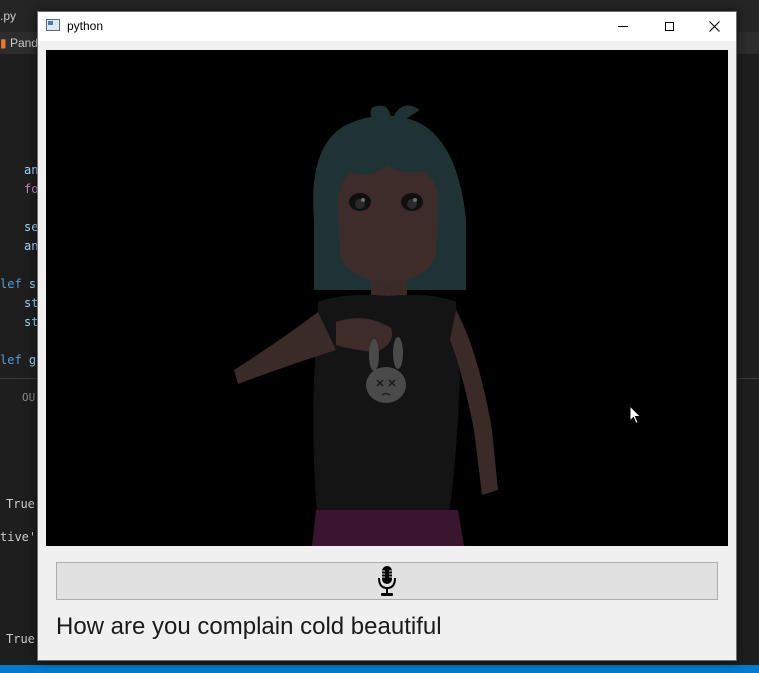 The width and height of the screenshot is (759, 673). What do you see at coordinates (635, 415) in the screenshot?
I see `mouse-cursor-icon` at bounding box center [635, 415].